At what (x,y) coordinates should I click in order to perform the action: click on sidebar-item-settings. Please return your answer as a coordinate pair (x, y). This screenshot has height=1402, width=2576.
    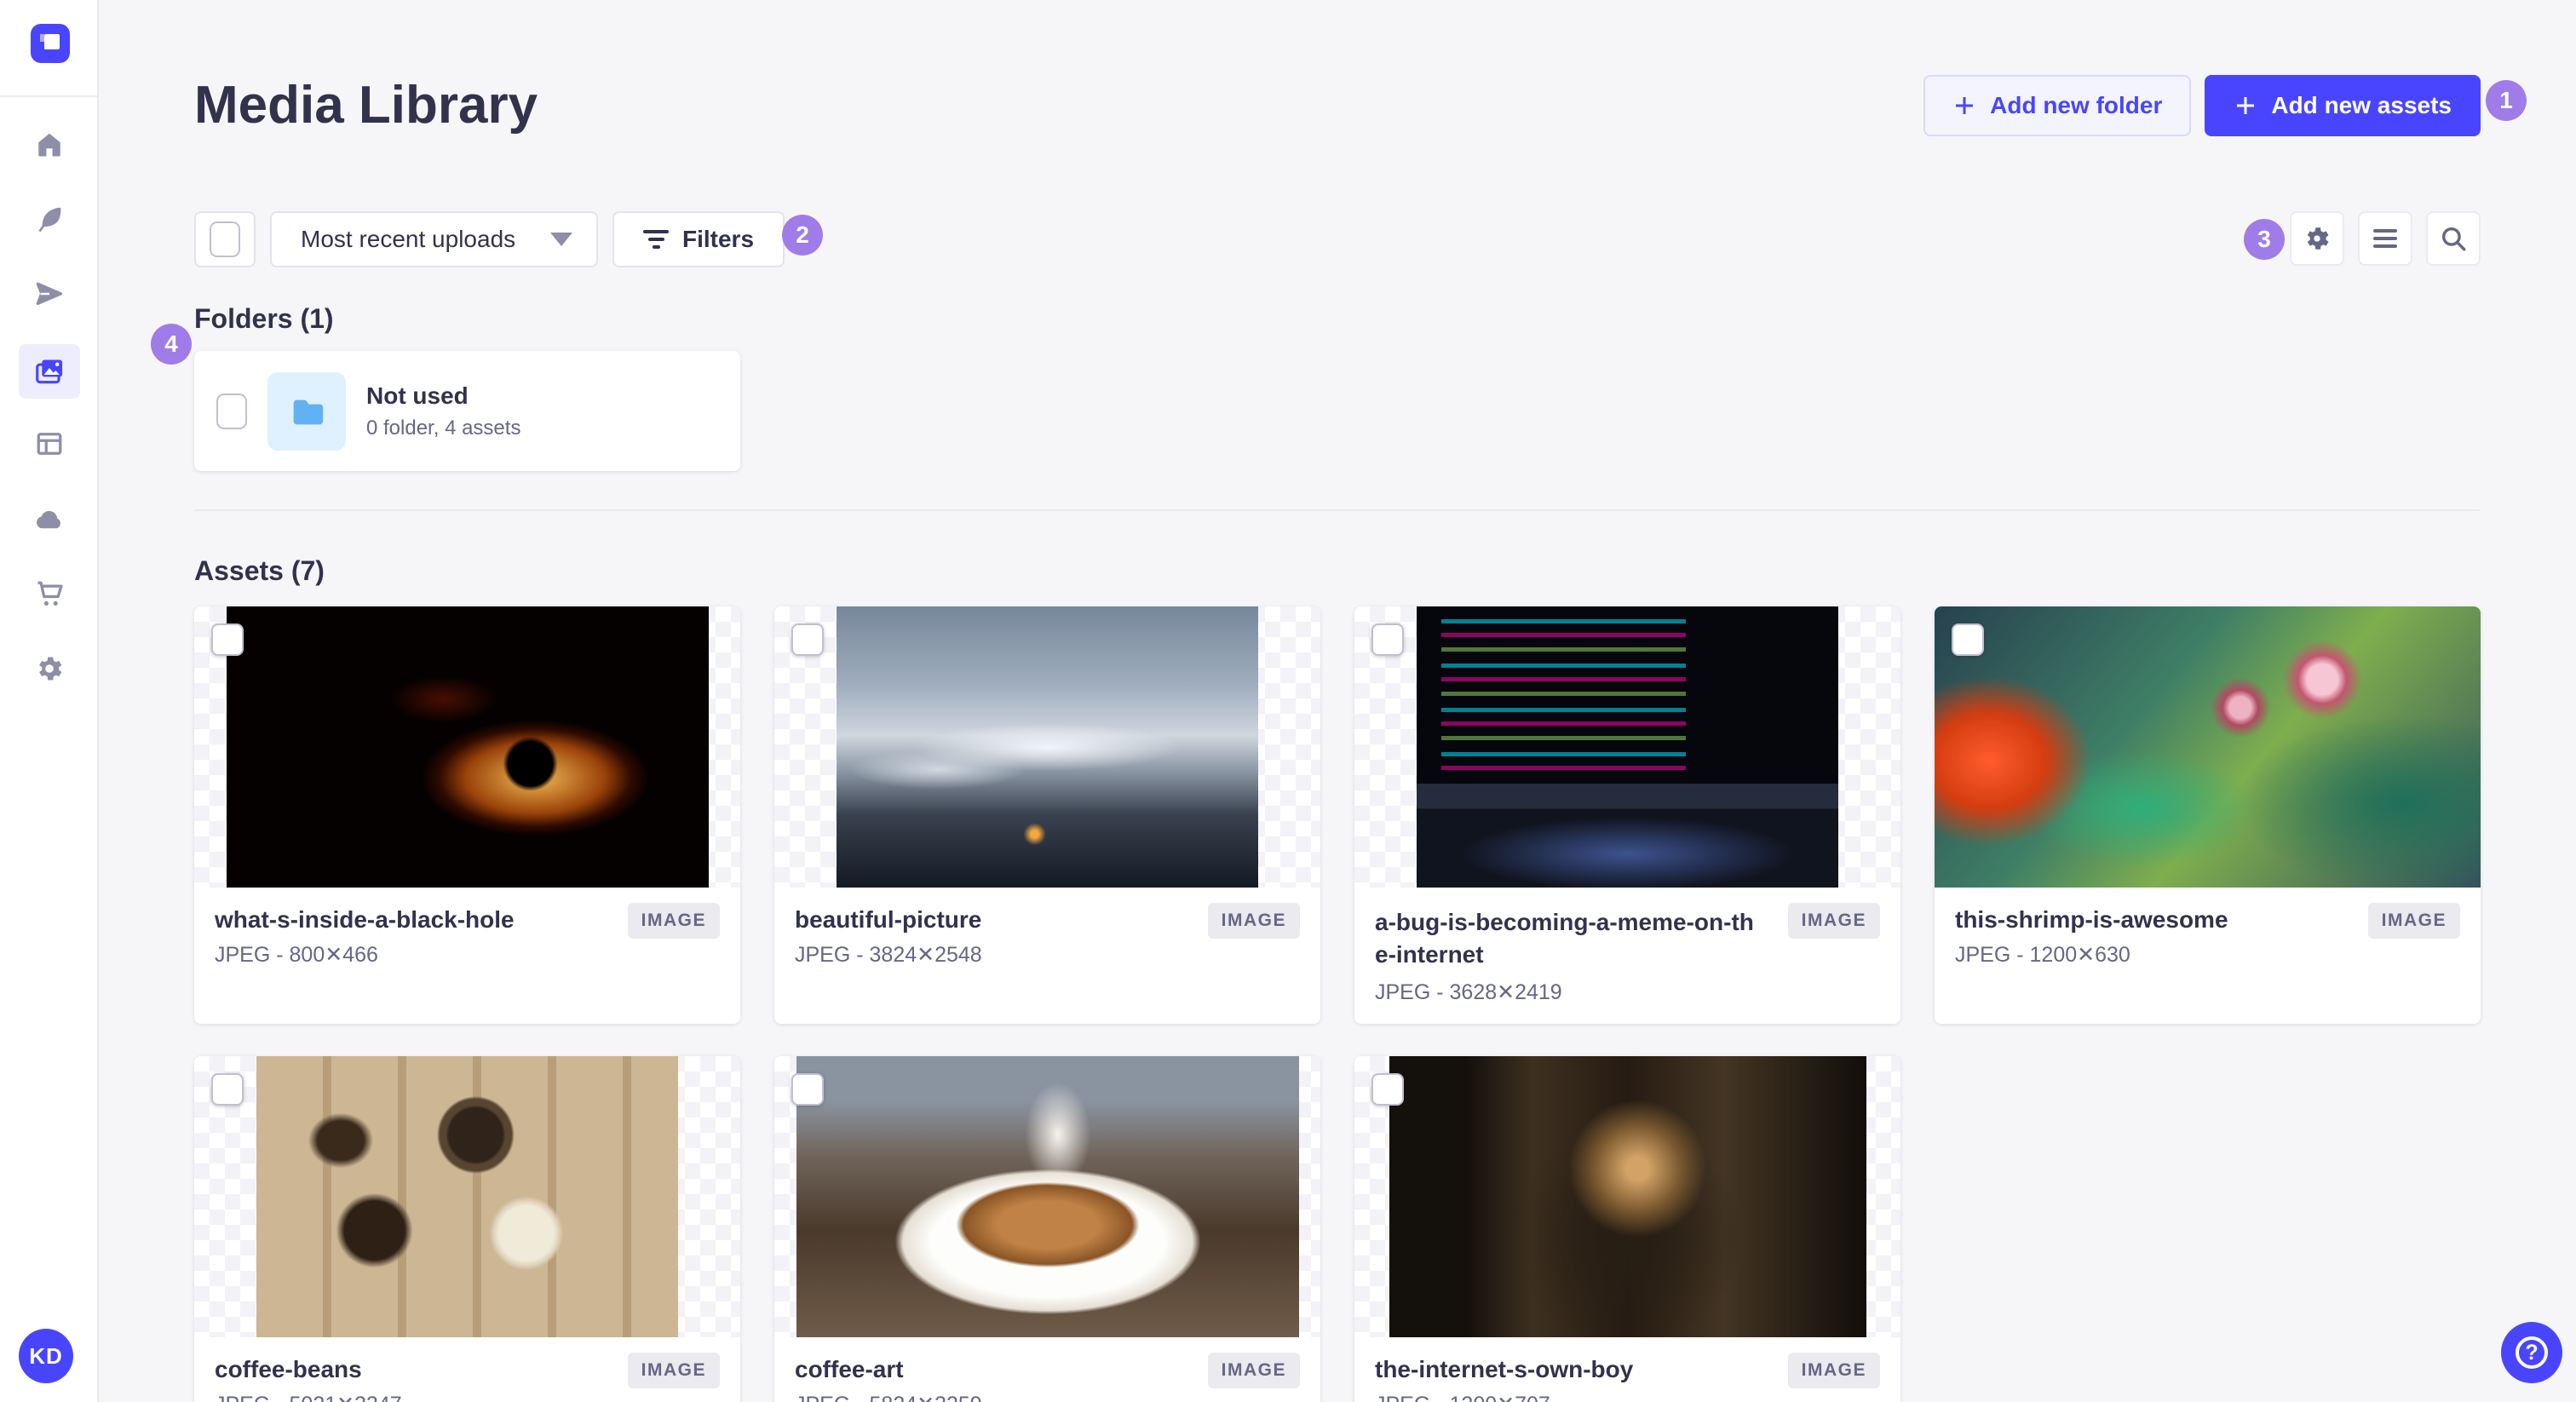
    Looking at the image, I should click on (50, 668).